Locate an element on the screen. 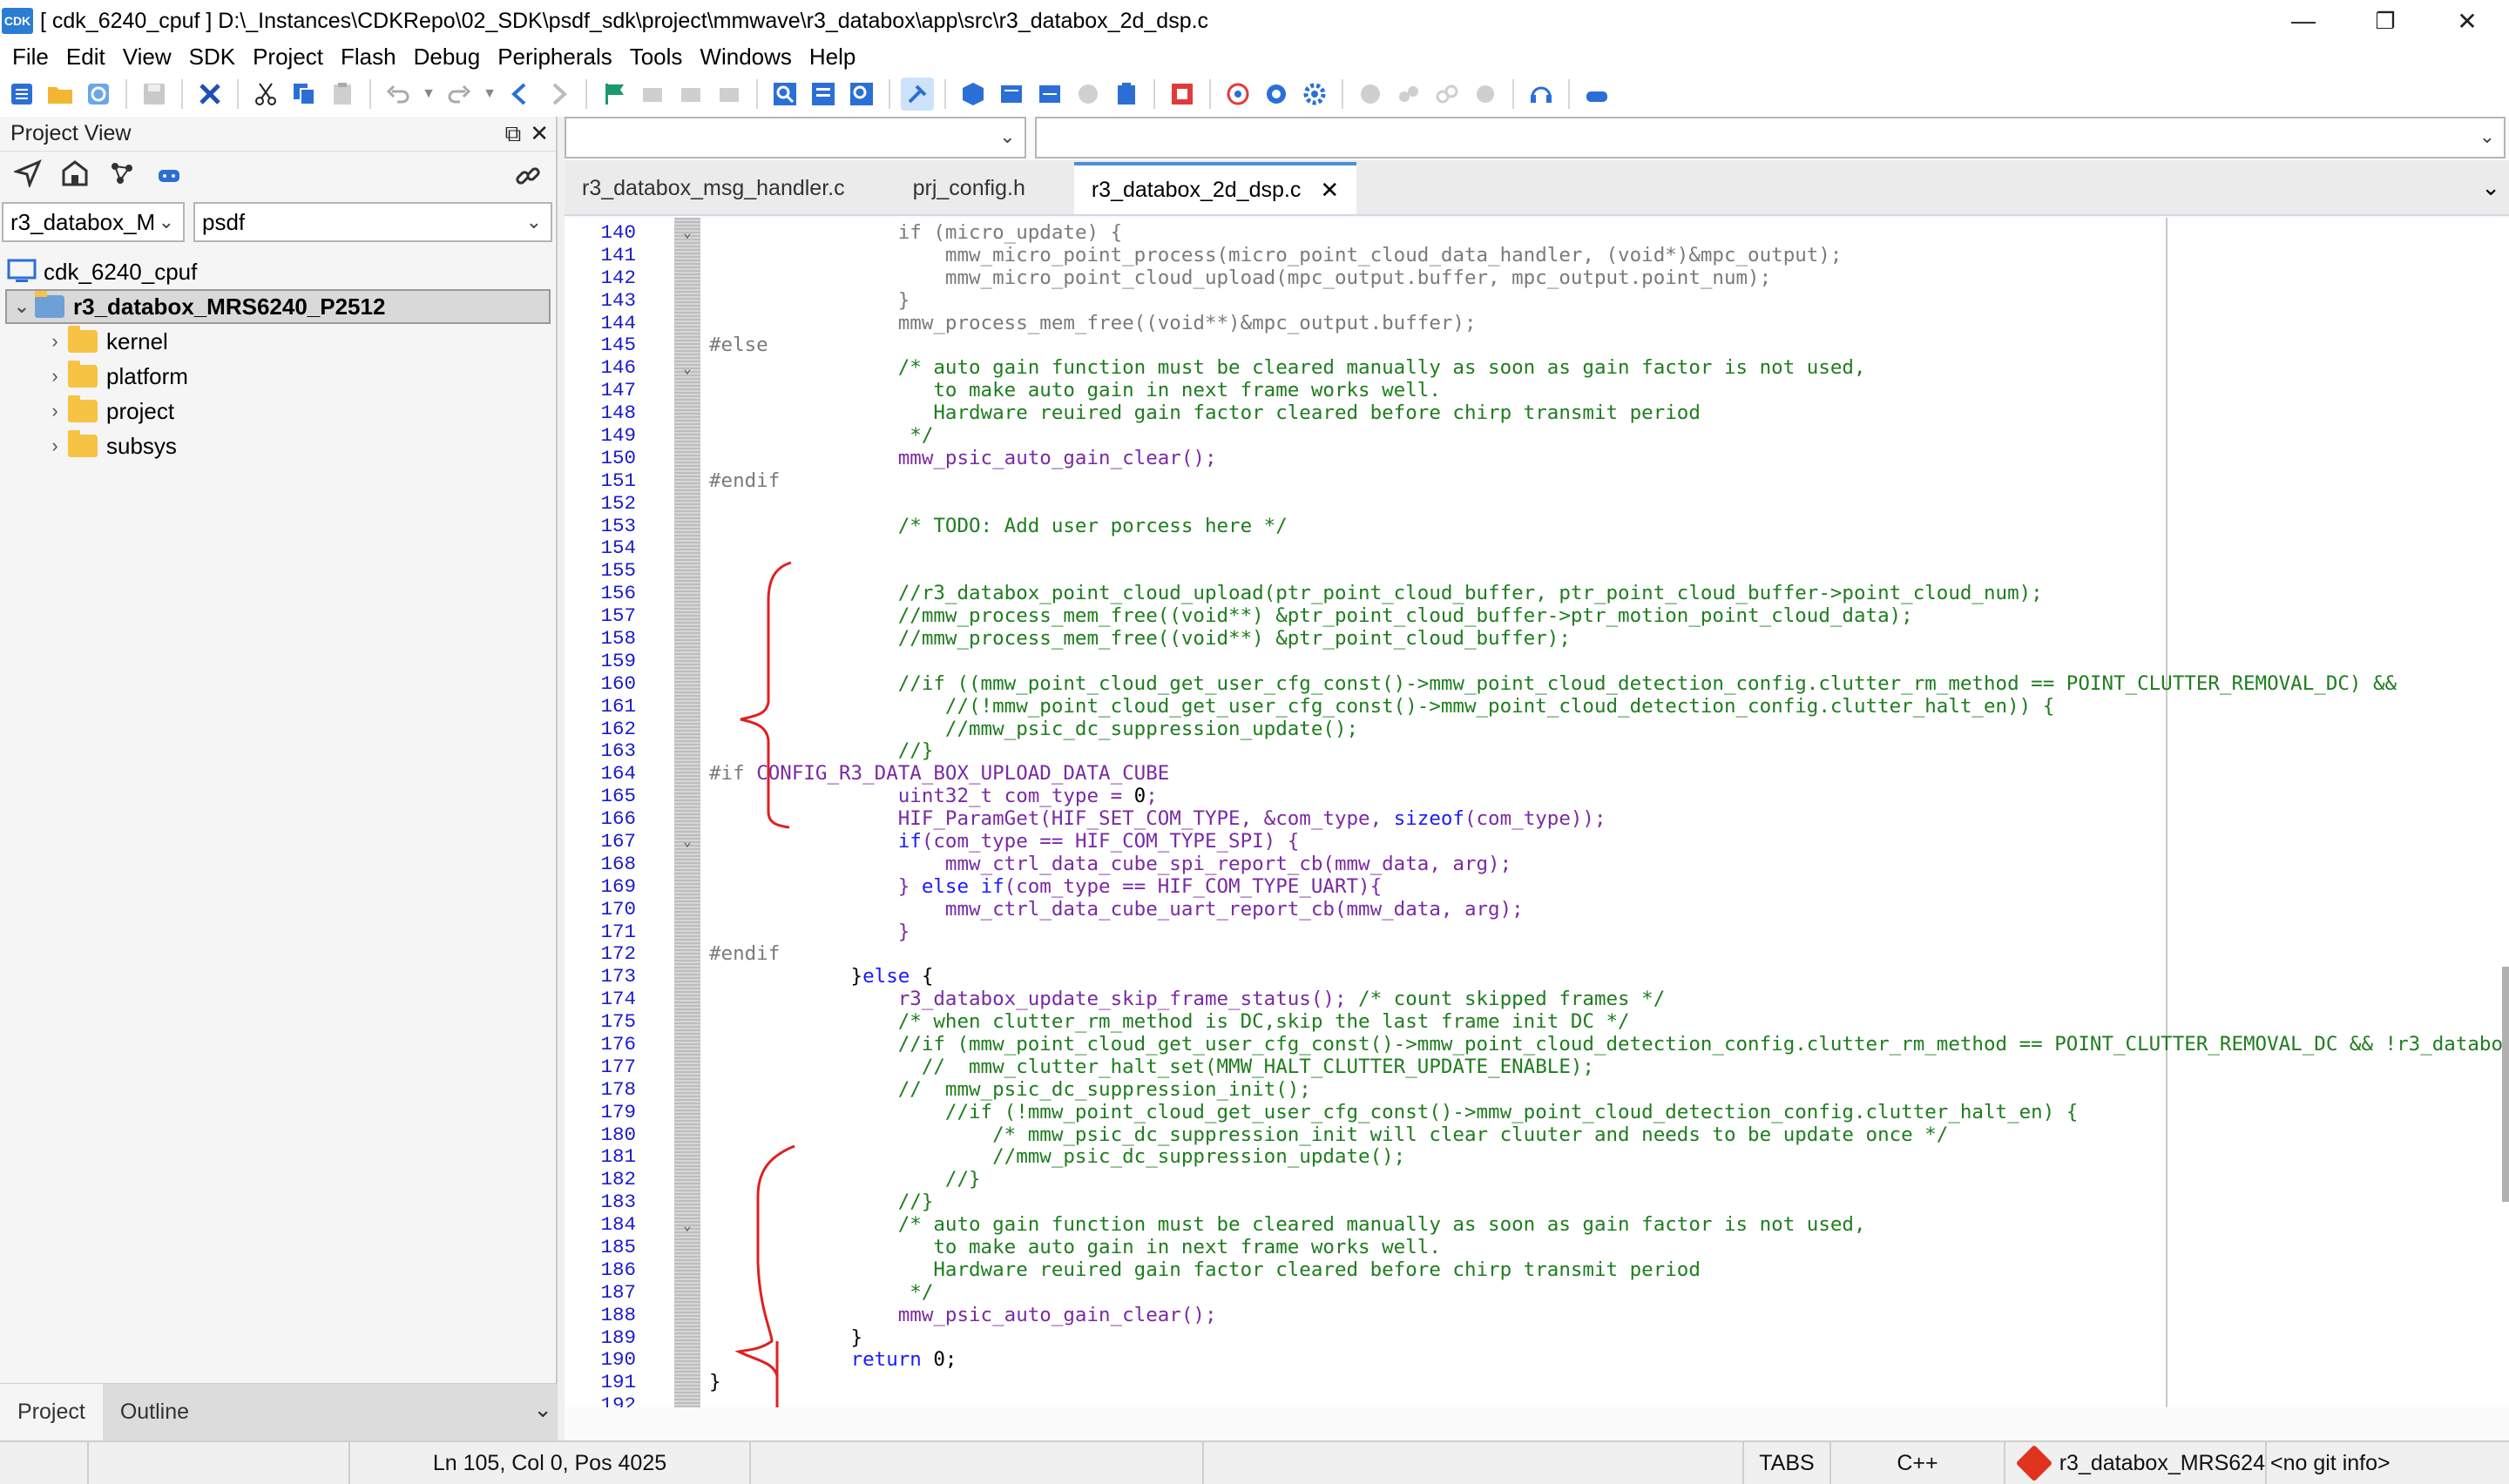 The height and width of the screenshot is (1484, 2509). code-line: 143 } is located at coordinates (1537, 300).